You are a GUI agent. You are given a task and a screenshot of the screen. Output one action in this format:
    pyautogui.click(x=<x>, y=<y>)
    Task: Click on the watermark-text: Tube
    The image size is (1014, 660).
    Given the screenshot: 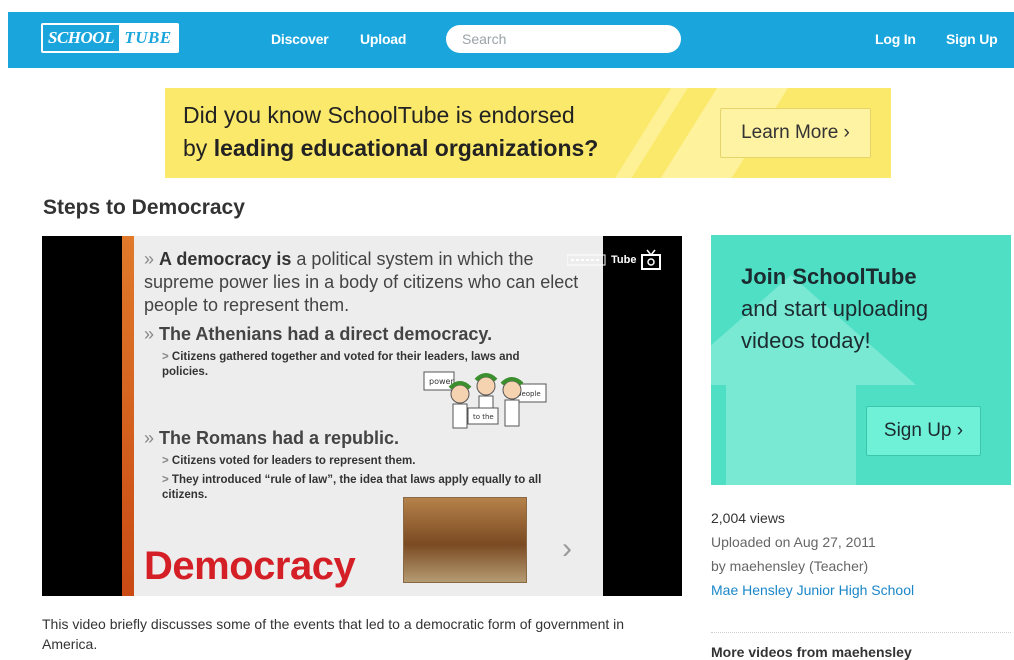 What is the action you would take?
    pyautogui.click(x=624, y=260)
    